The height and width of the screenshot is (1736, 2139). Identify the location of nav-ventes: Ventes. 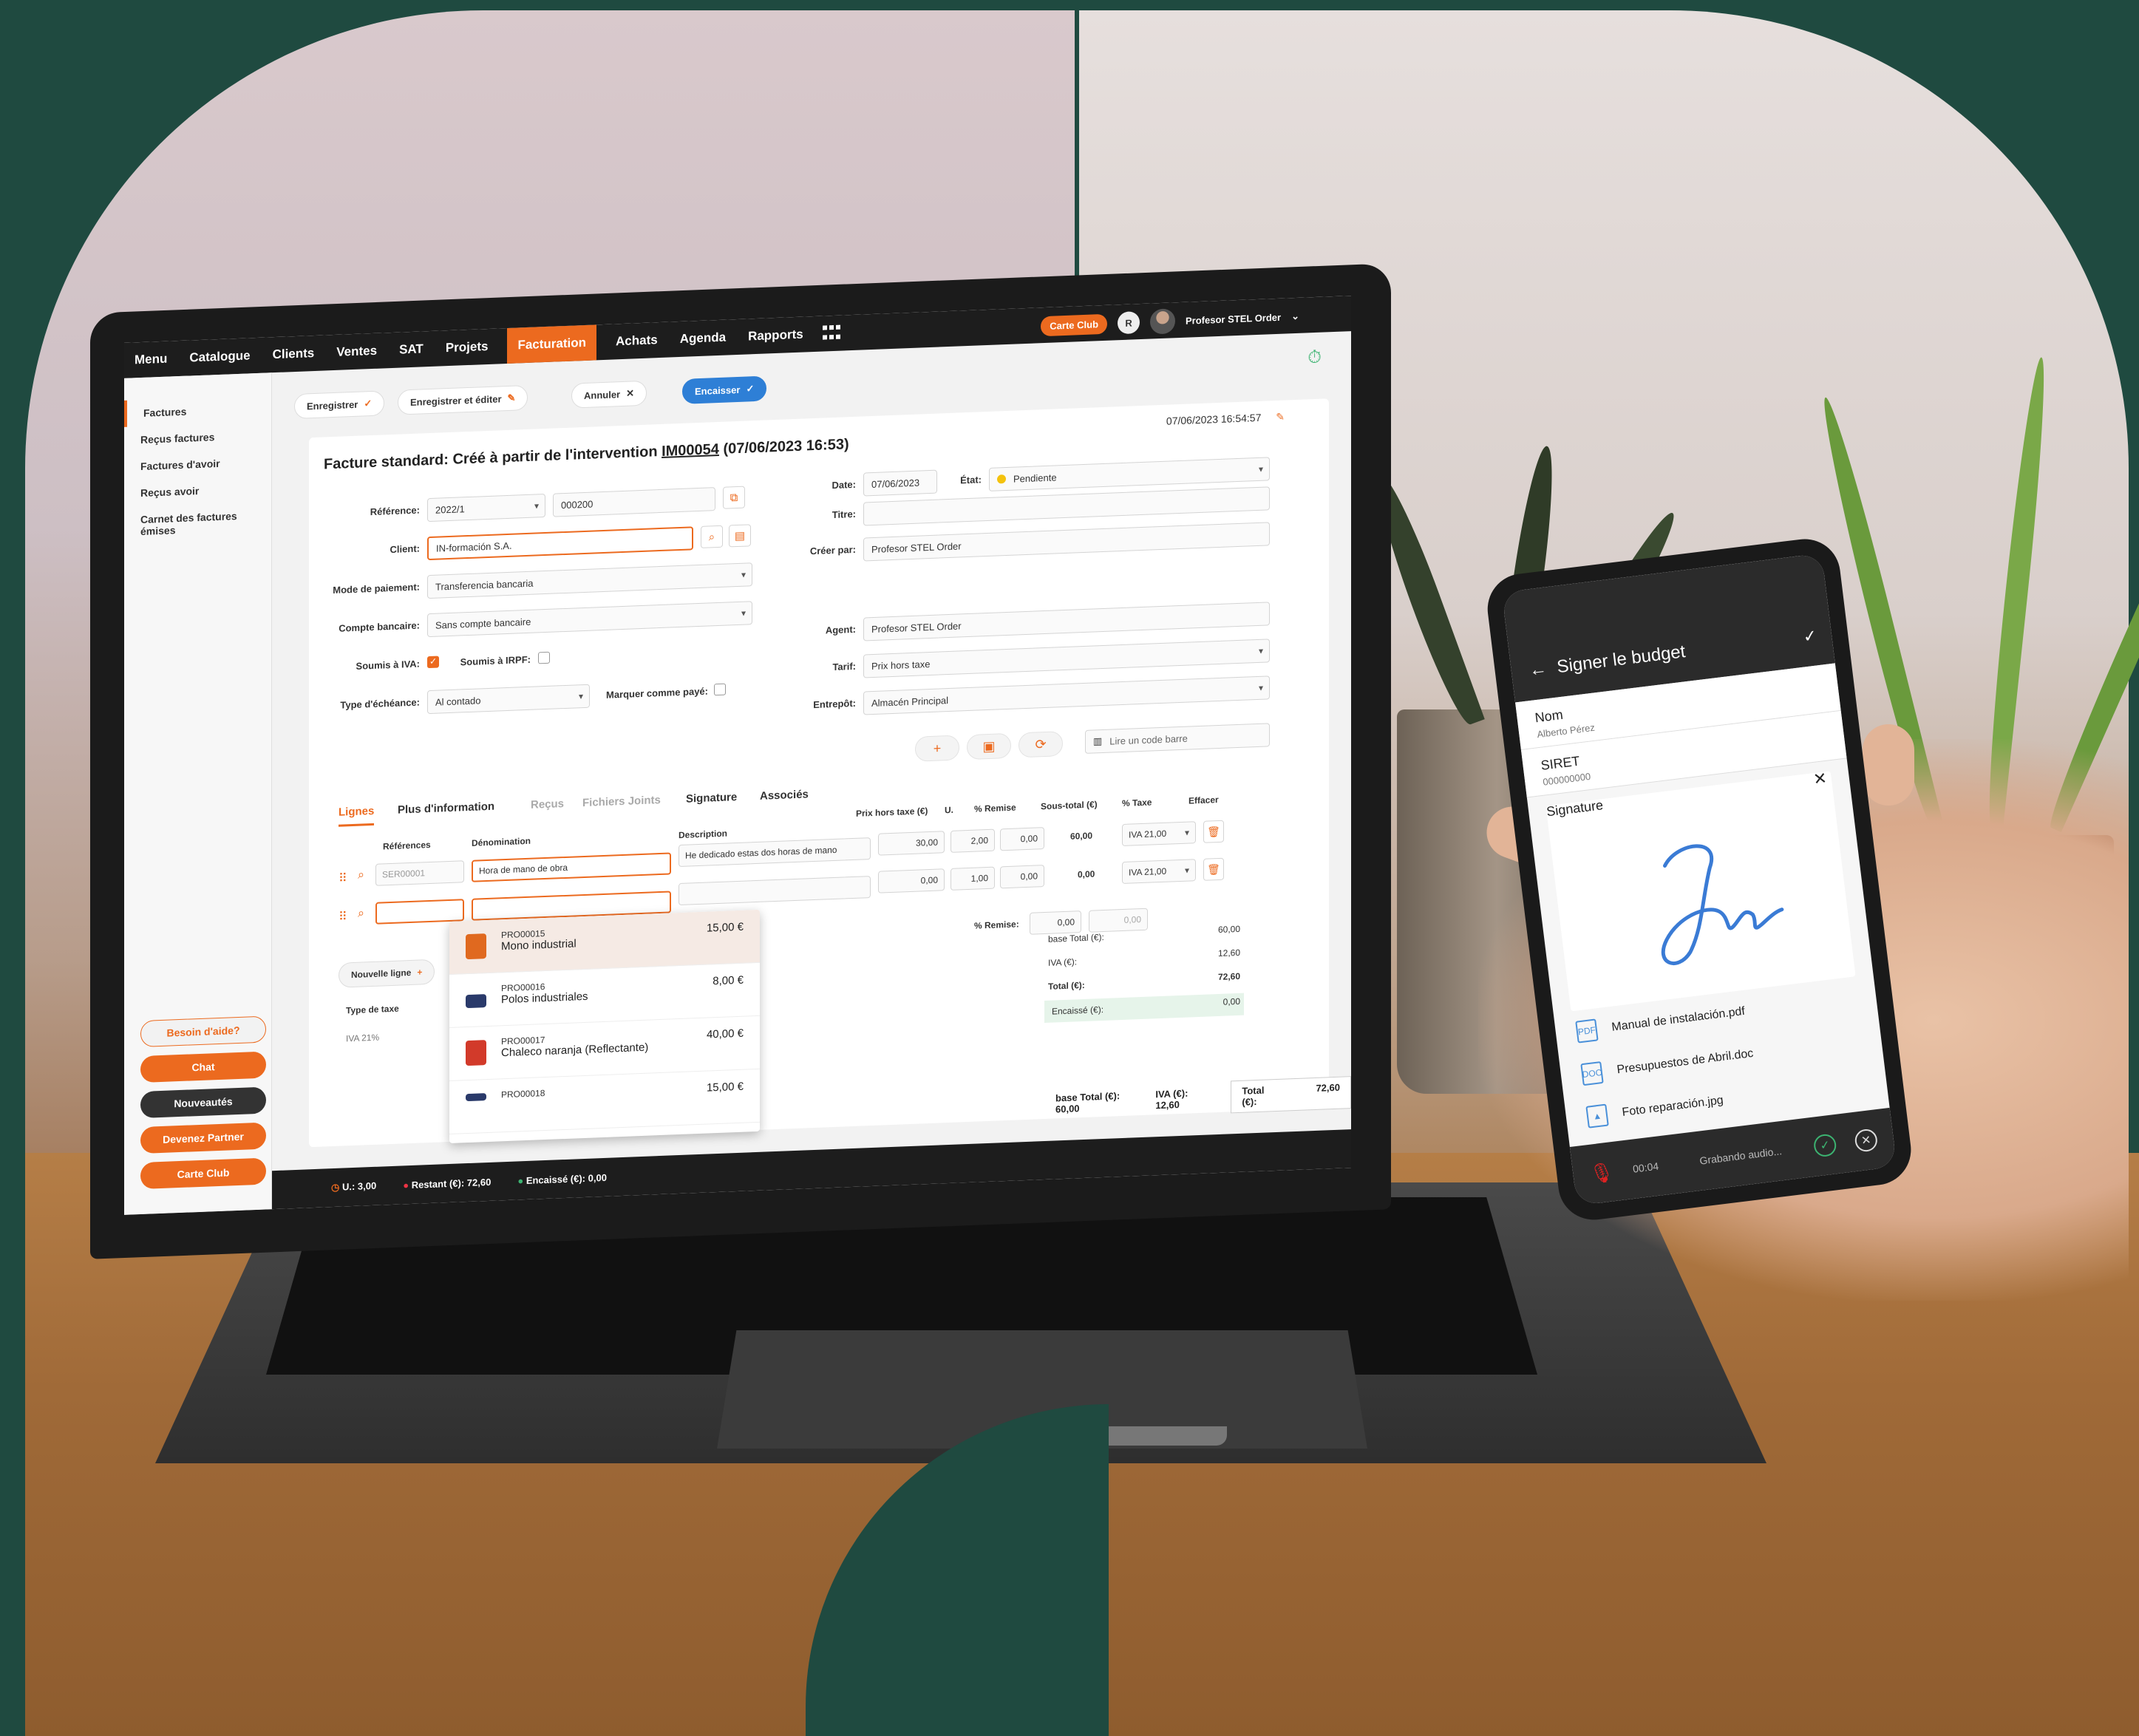
(357, 351).